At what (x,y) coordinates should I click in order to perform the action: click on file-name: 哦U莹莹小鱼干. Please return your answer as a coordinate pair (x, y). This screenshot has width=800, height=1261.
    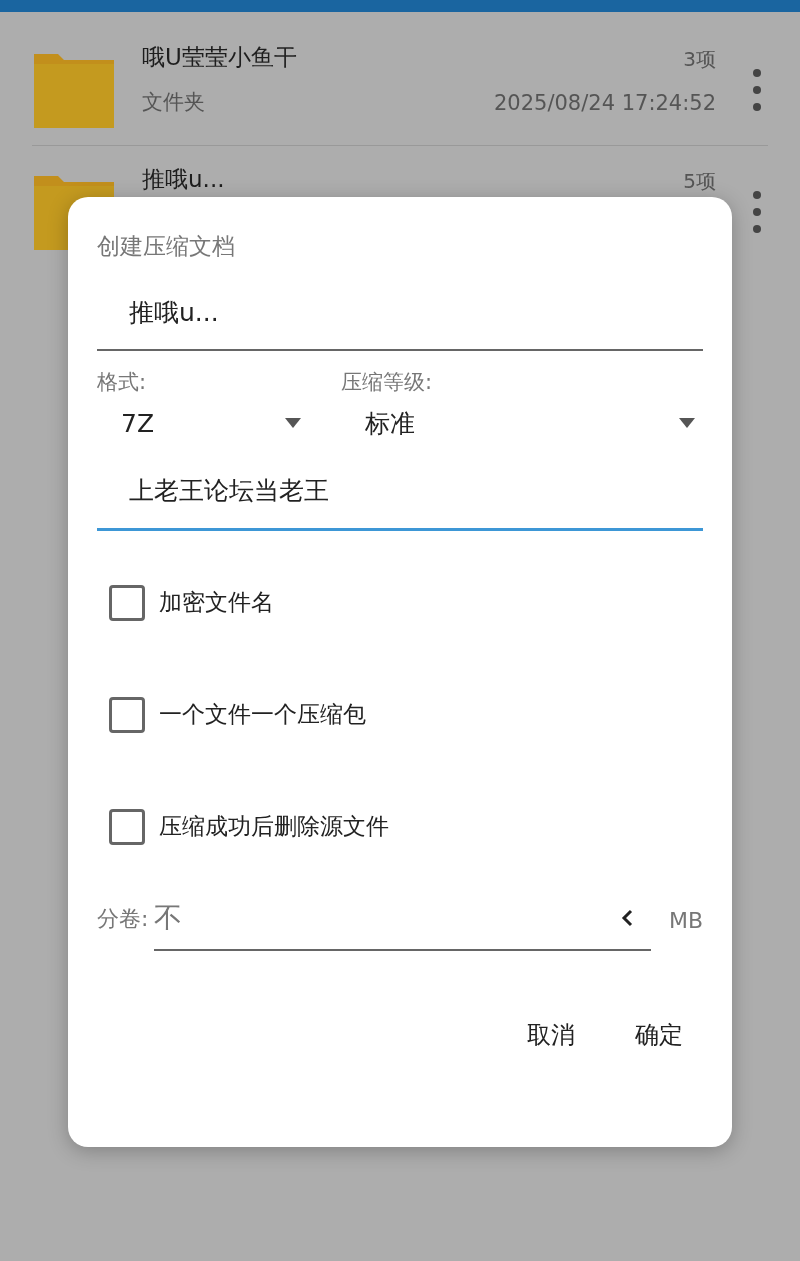
    Looking at the image, I should click on (220, 57).